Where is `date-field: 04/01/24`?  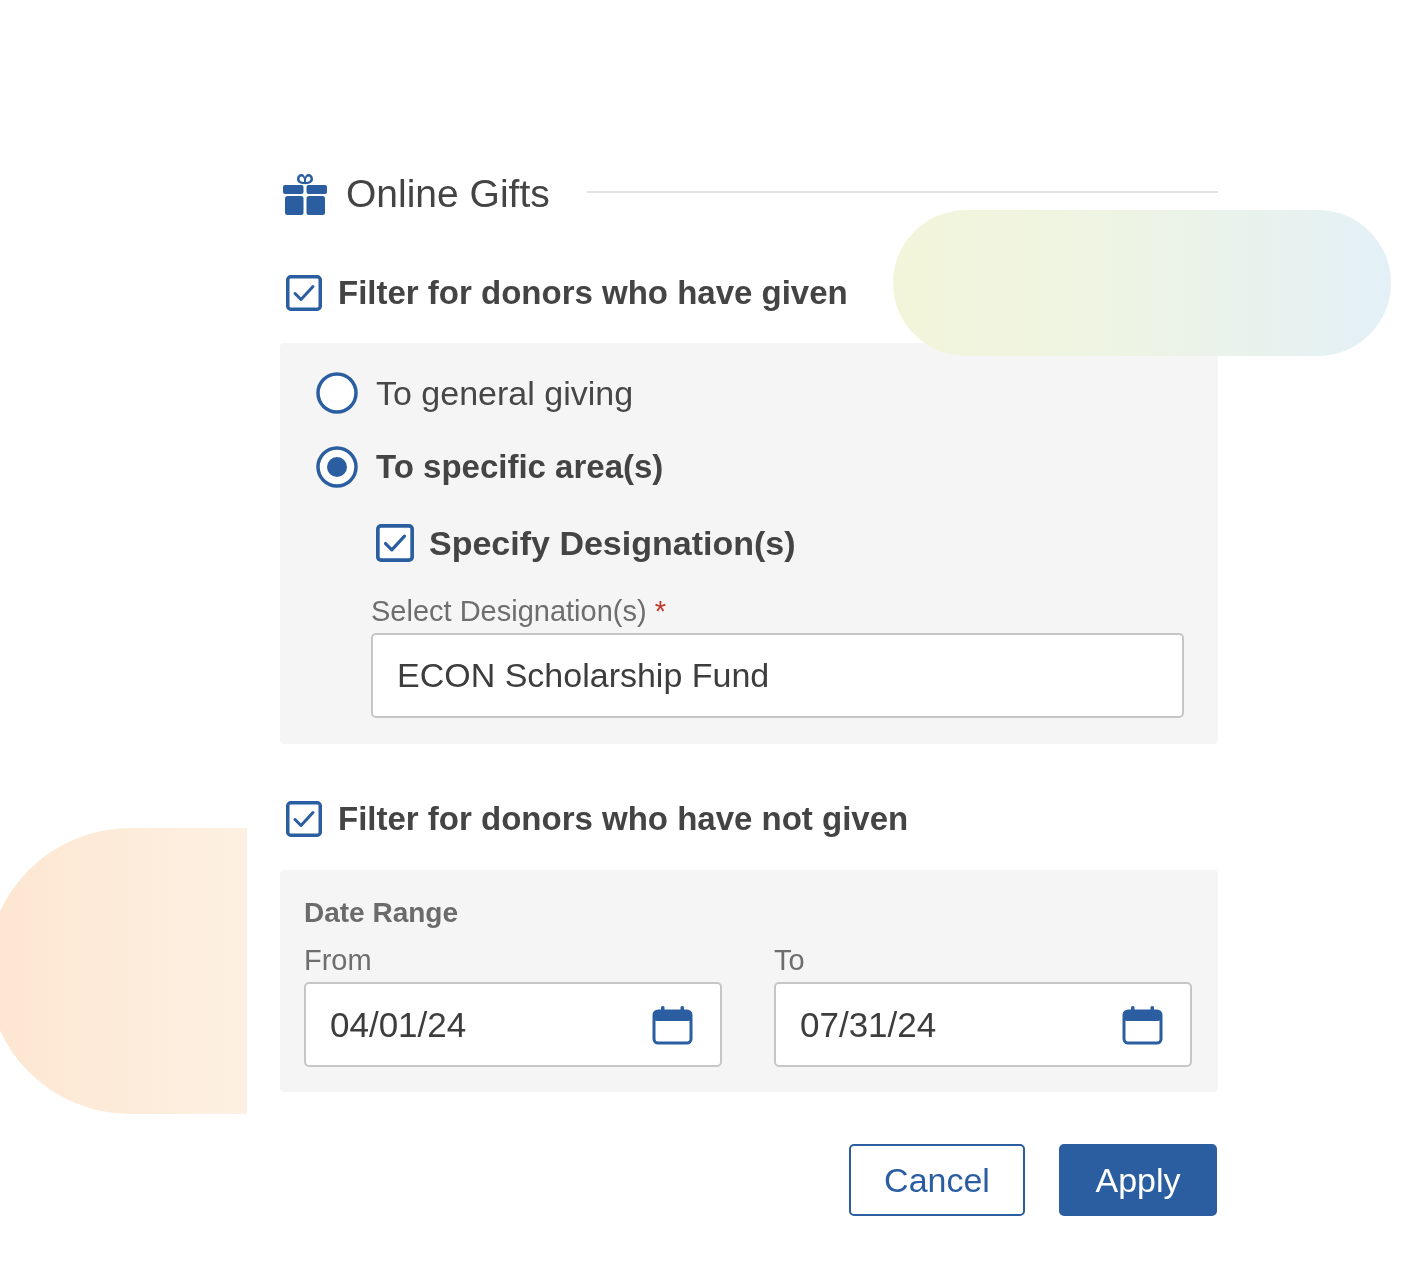 date-field: 04/01/24 is located at coordinates (513, 1024).